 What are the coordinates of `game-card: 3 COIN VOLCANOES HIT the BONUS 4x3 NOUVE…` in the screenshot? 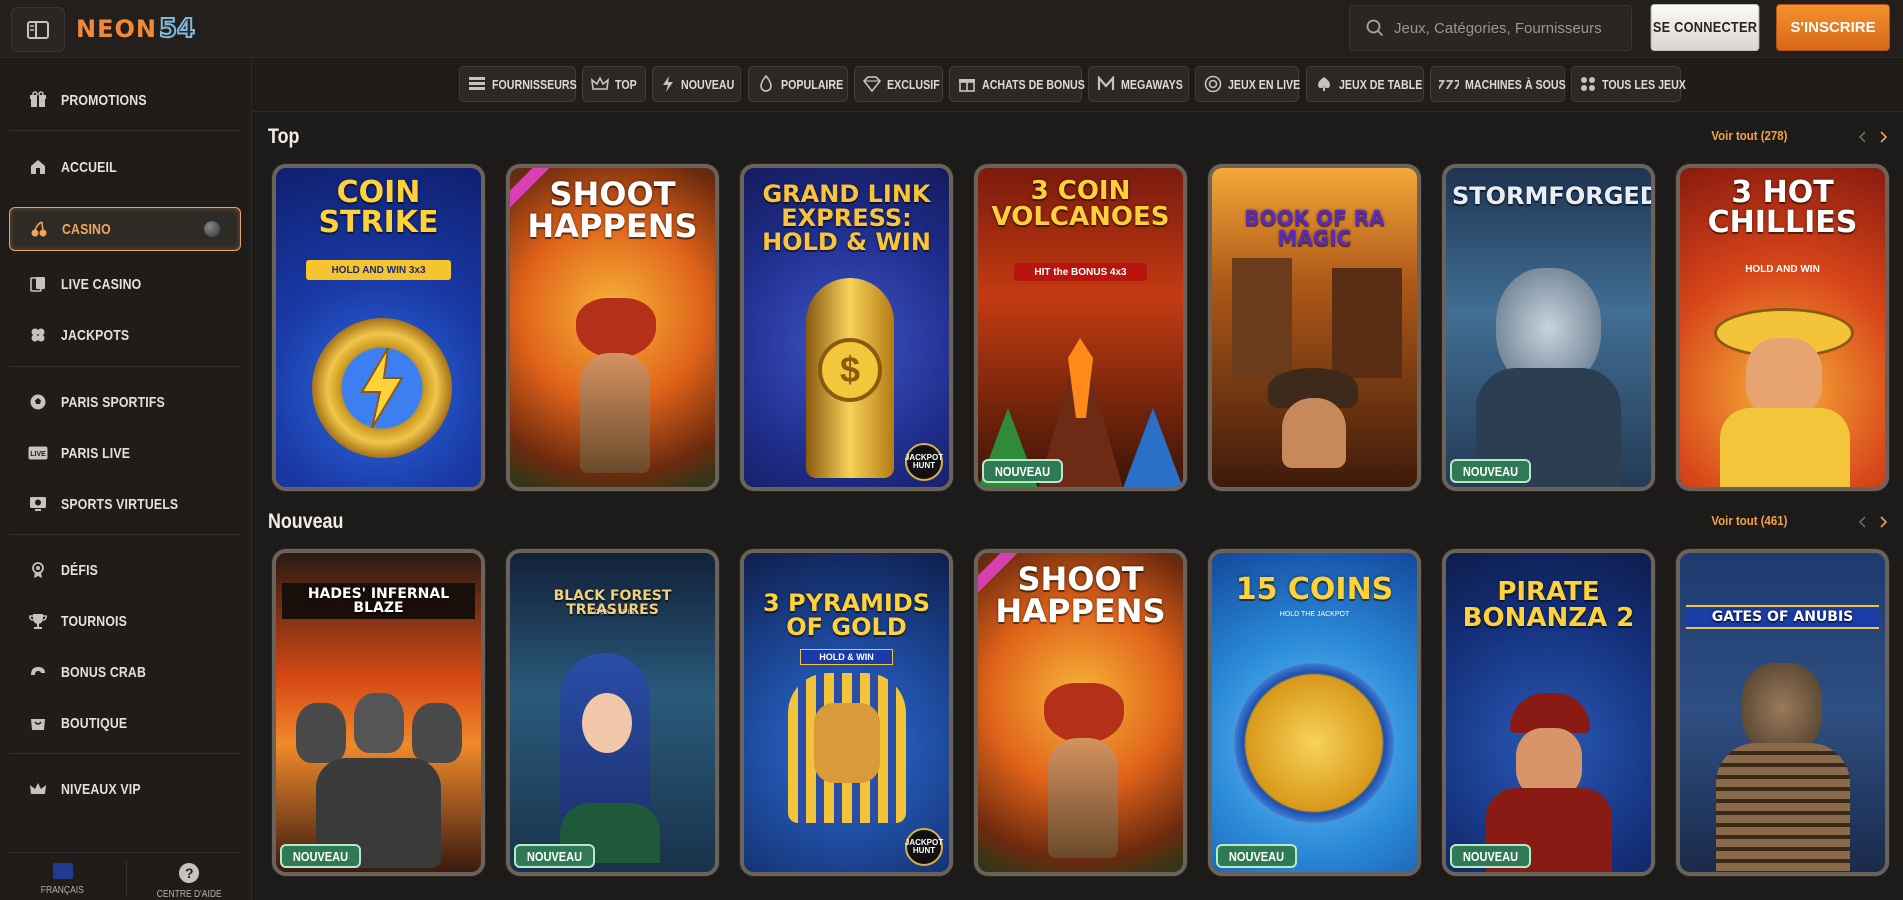 It's located at (1080, 327).